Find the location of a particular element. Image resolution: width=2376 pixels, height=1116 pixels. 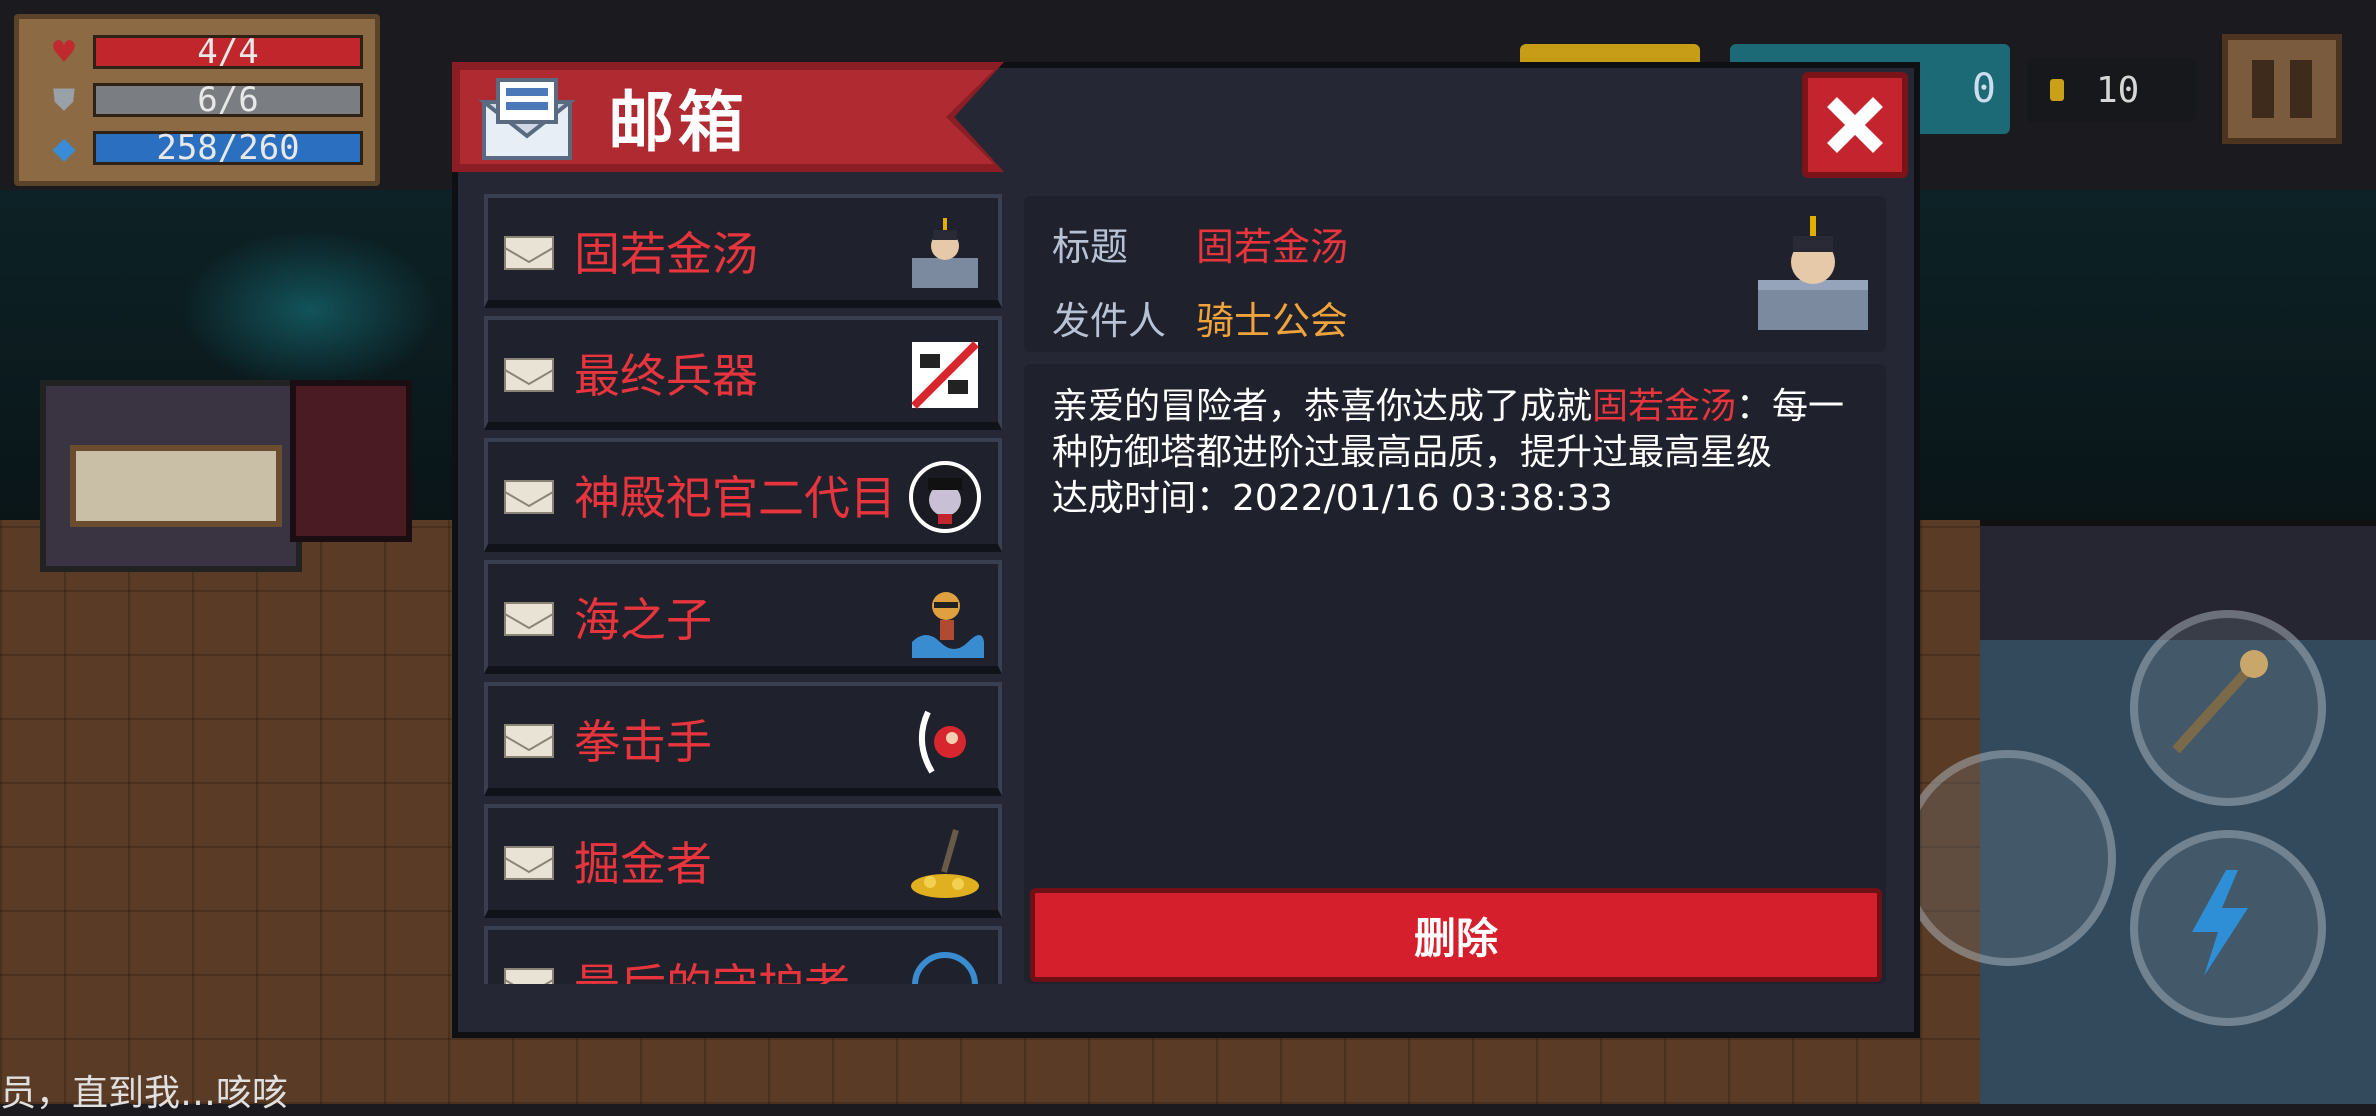

mail-item-2: 神殿祀官二代目 is located at coordinates (743, 495).